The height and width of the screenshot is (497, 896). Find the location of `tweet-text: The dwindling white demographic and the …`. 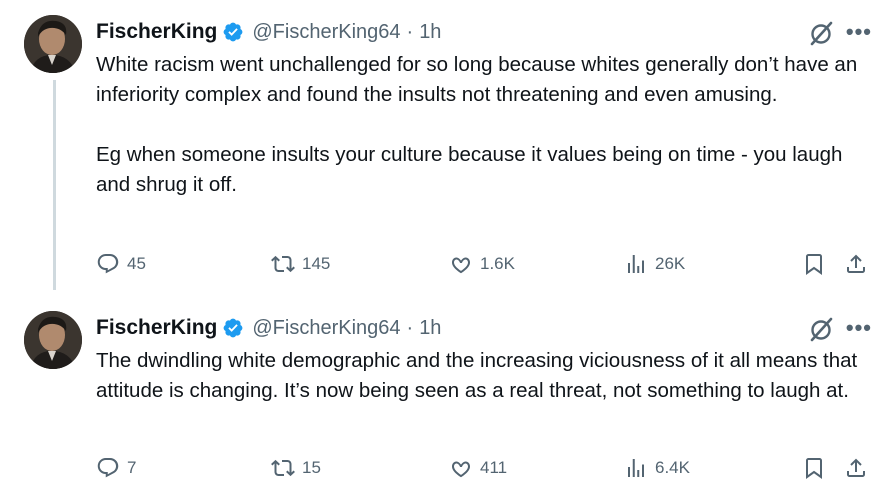

tweet-text: The dwindling white demographic and the … is located at coordinates (486, 376).